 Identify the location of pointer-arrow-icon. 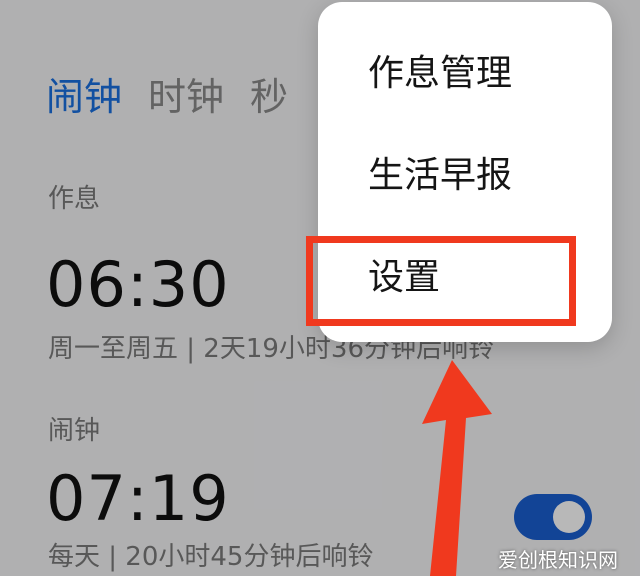
(457, 468).